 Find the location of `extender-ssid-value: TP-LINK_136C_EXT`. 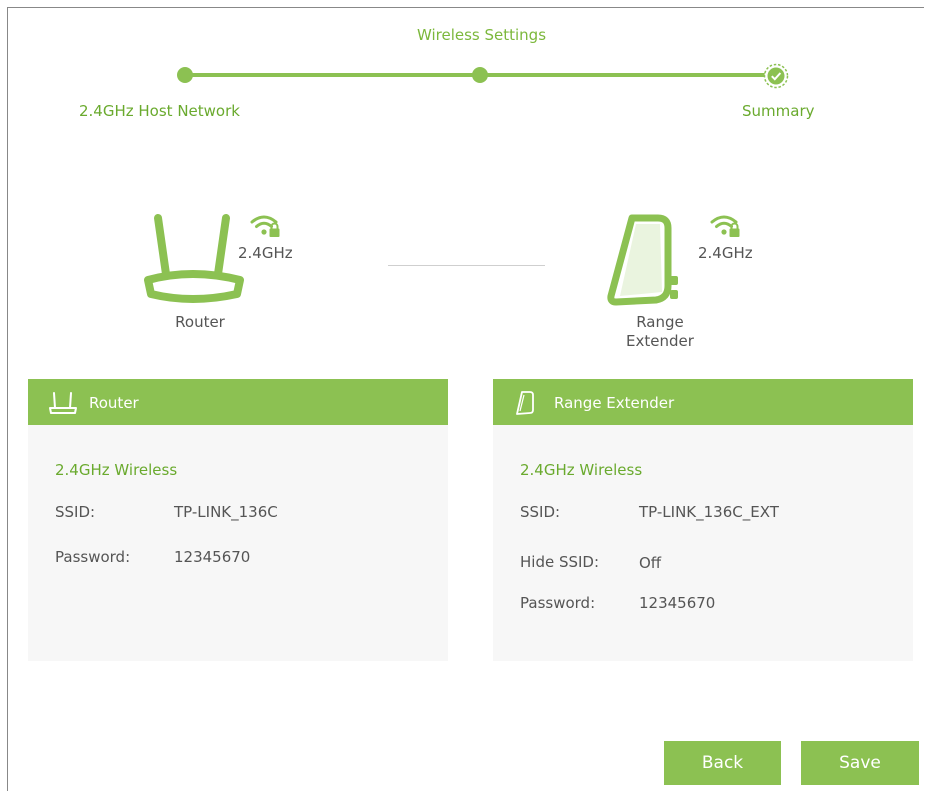

extender-ssid-value: TP-LINK_136C_EXT is located at coordinates (709, 512).